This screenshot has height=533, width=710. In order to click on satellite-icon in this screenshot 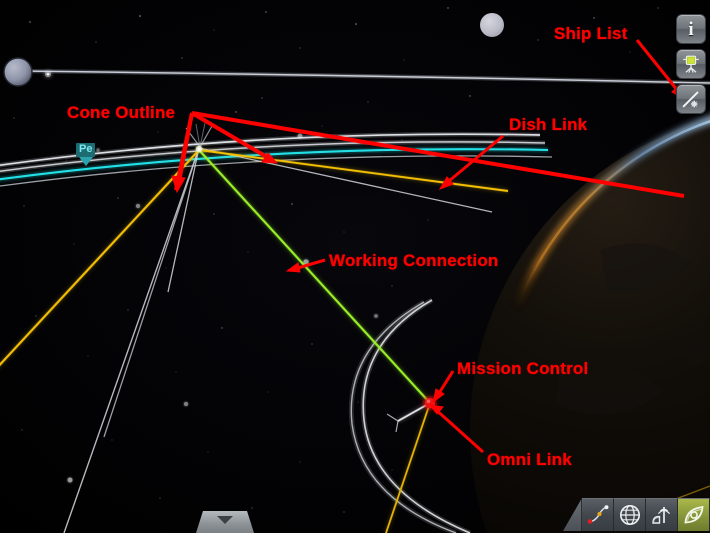, I will do `click(691, 64)`.